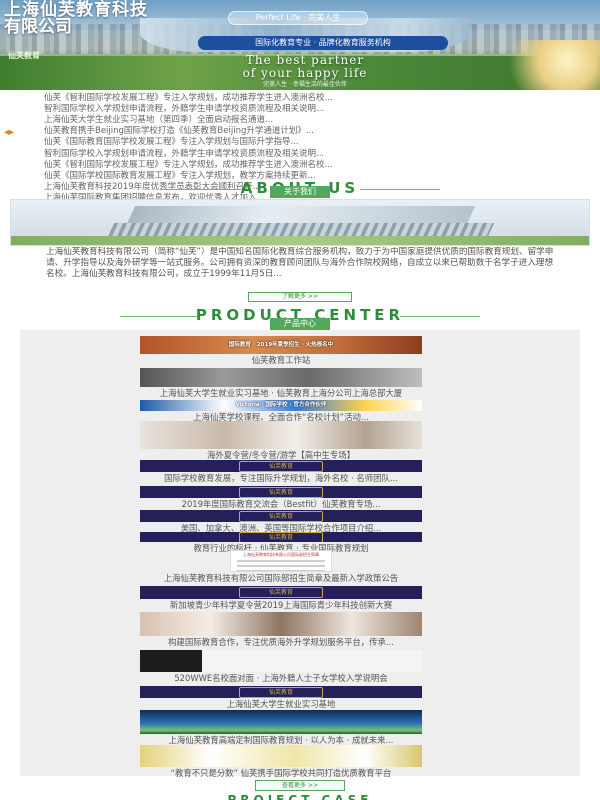 This screenshot has width=600, height=800. Describe the element at coordinates (281, 554) in the screenshot. I see `product-doc-heading: 上海仙芙教育科技有限公司国际部招生简章` at that location.